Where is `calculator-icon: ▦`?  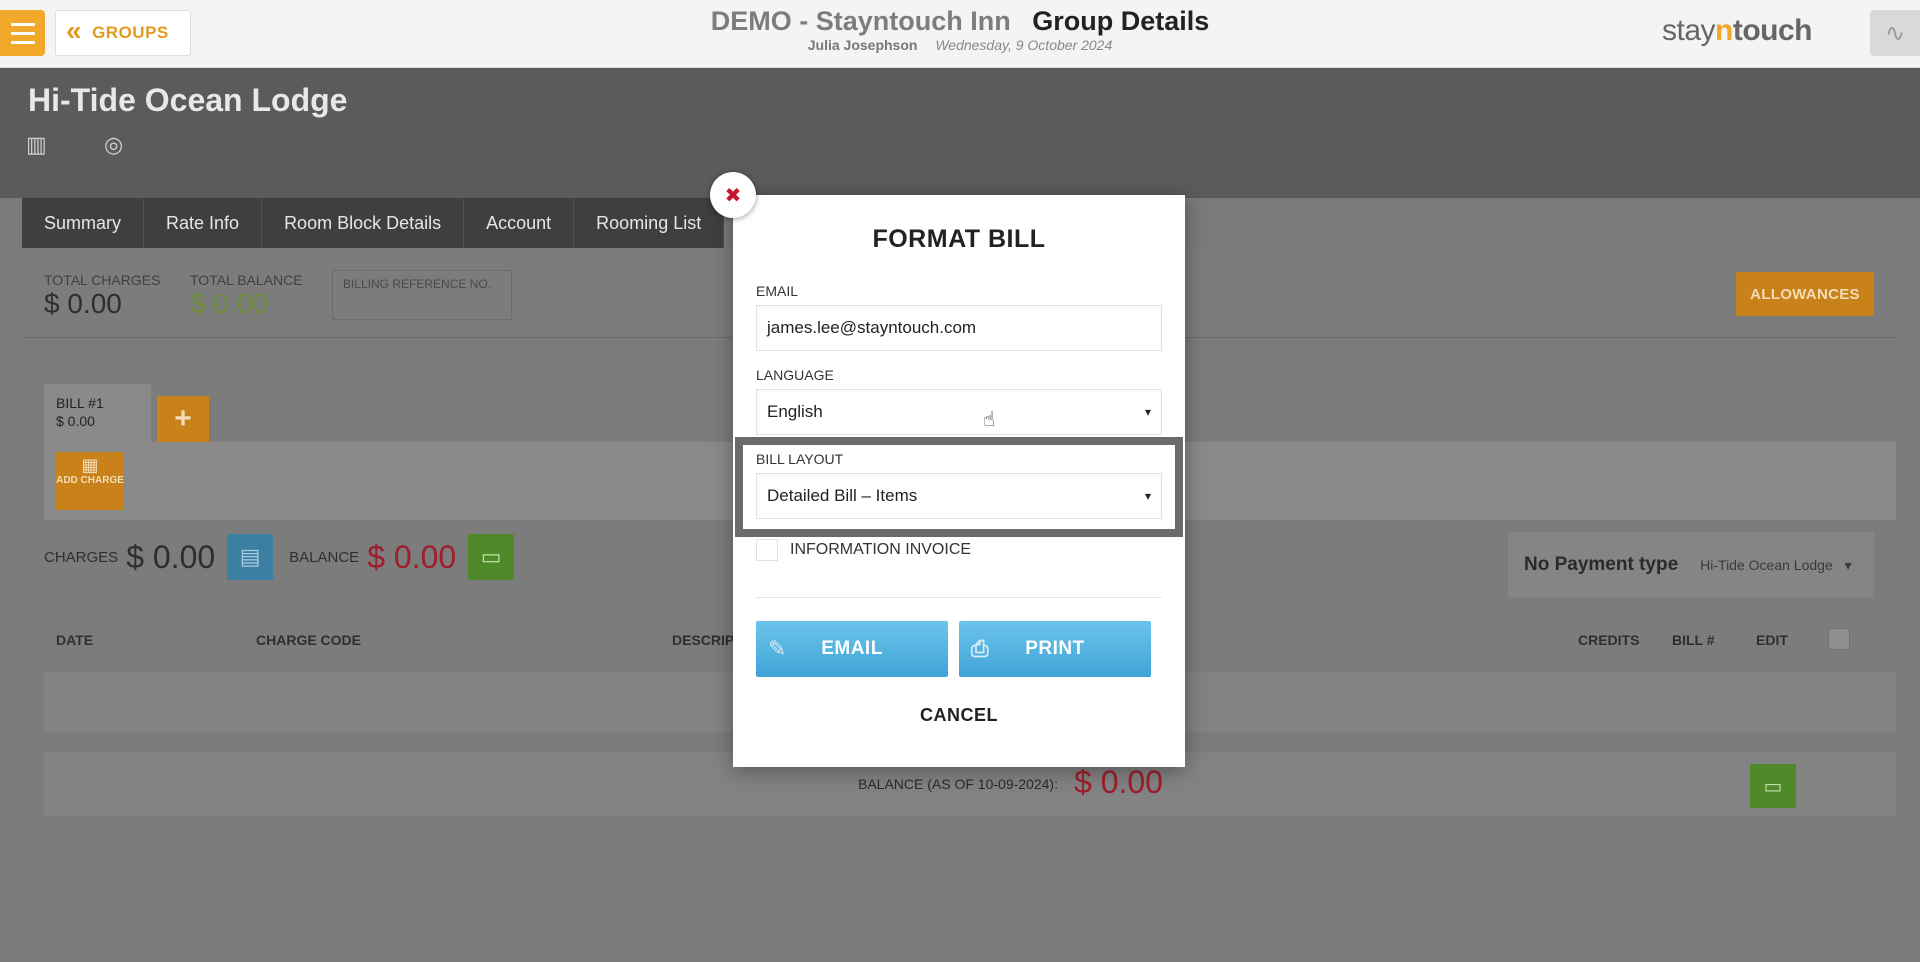
calculator-icon: ▦ is located at coordinates (90, 465).